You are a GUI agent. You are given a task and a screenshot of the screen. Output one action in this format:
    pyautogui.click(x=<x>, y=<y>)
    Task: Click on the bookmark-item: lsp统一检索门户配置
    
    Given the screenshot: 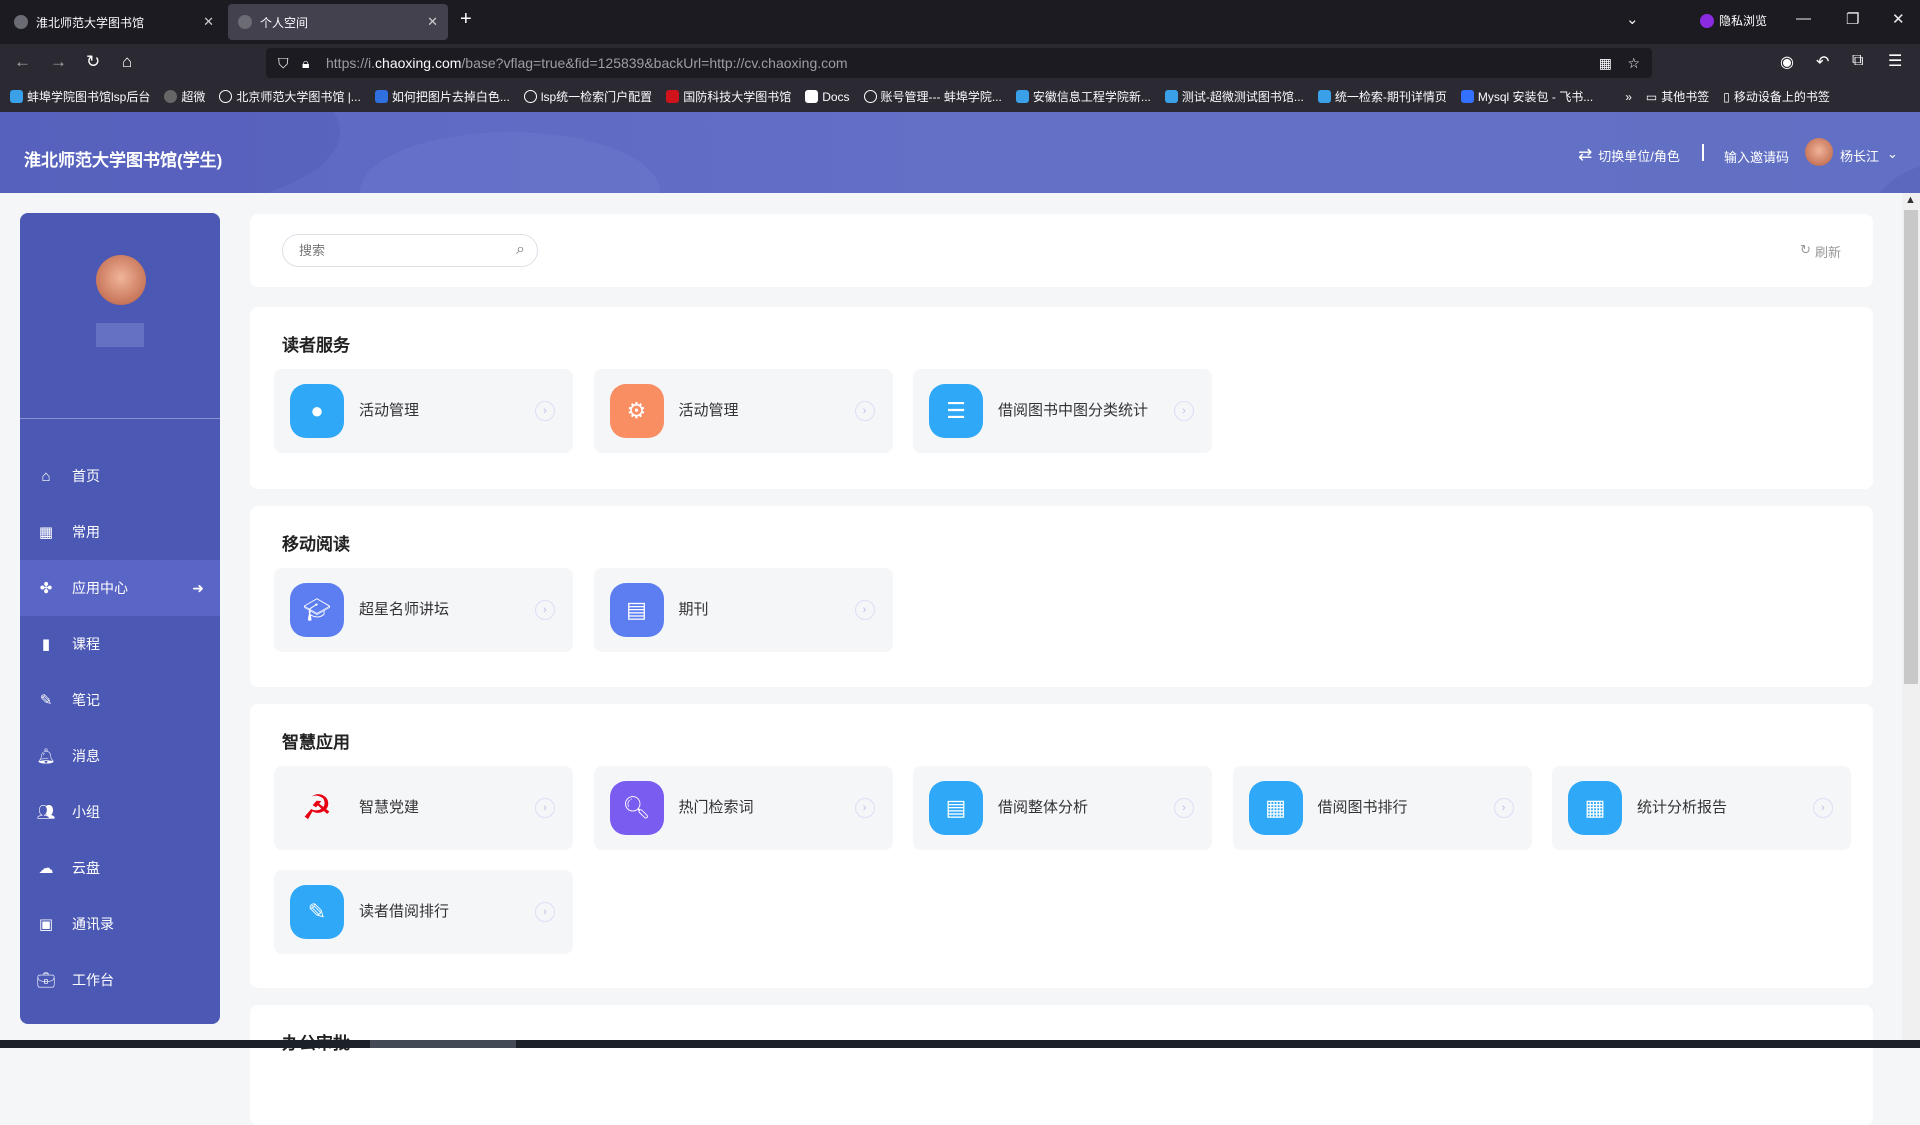 What is the action you would take?
    pyautogui.click(x=587, y=96)
    